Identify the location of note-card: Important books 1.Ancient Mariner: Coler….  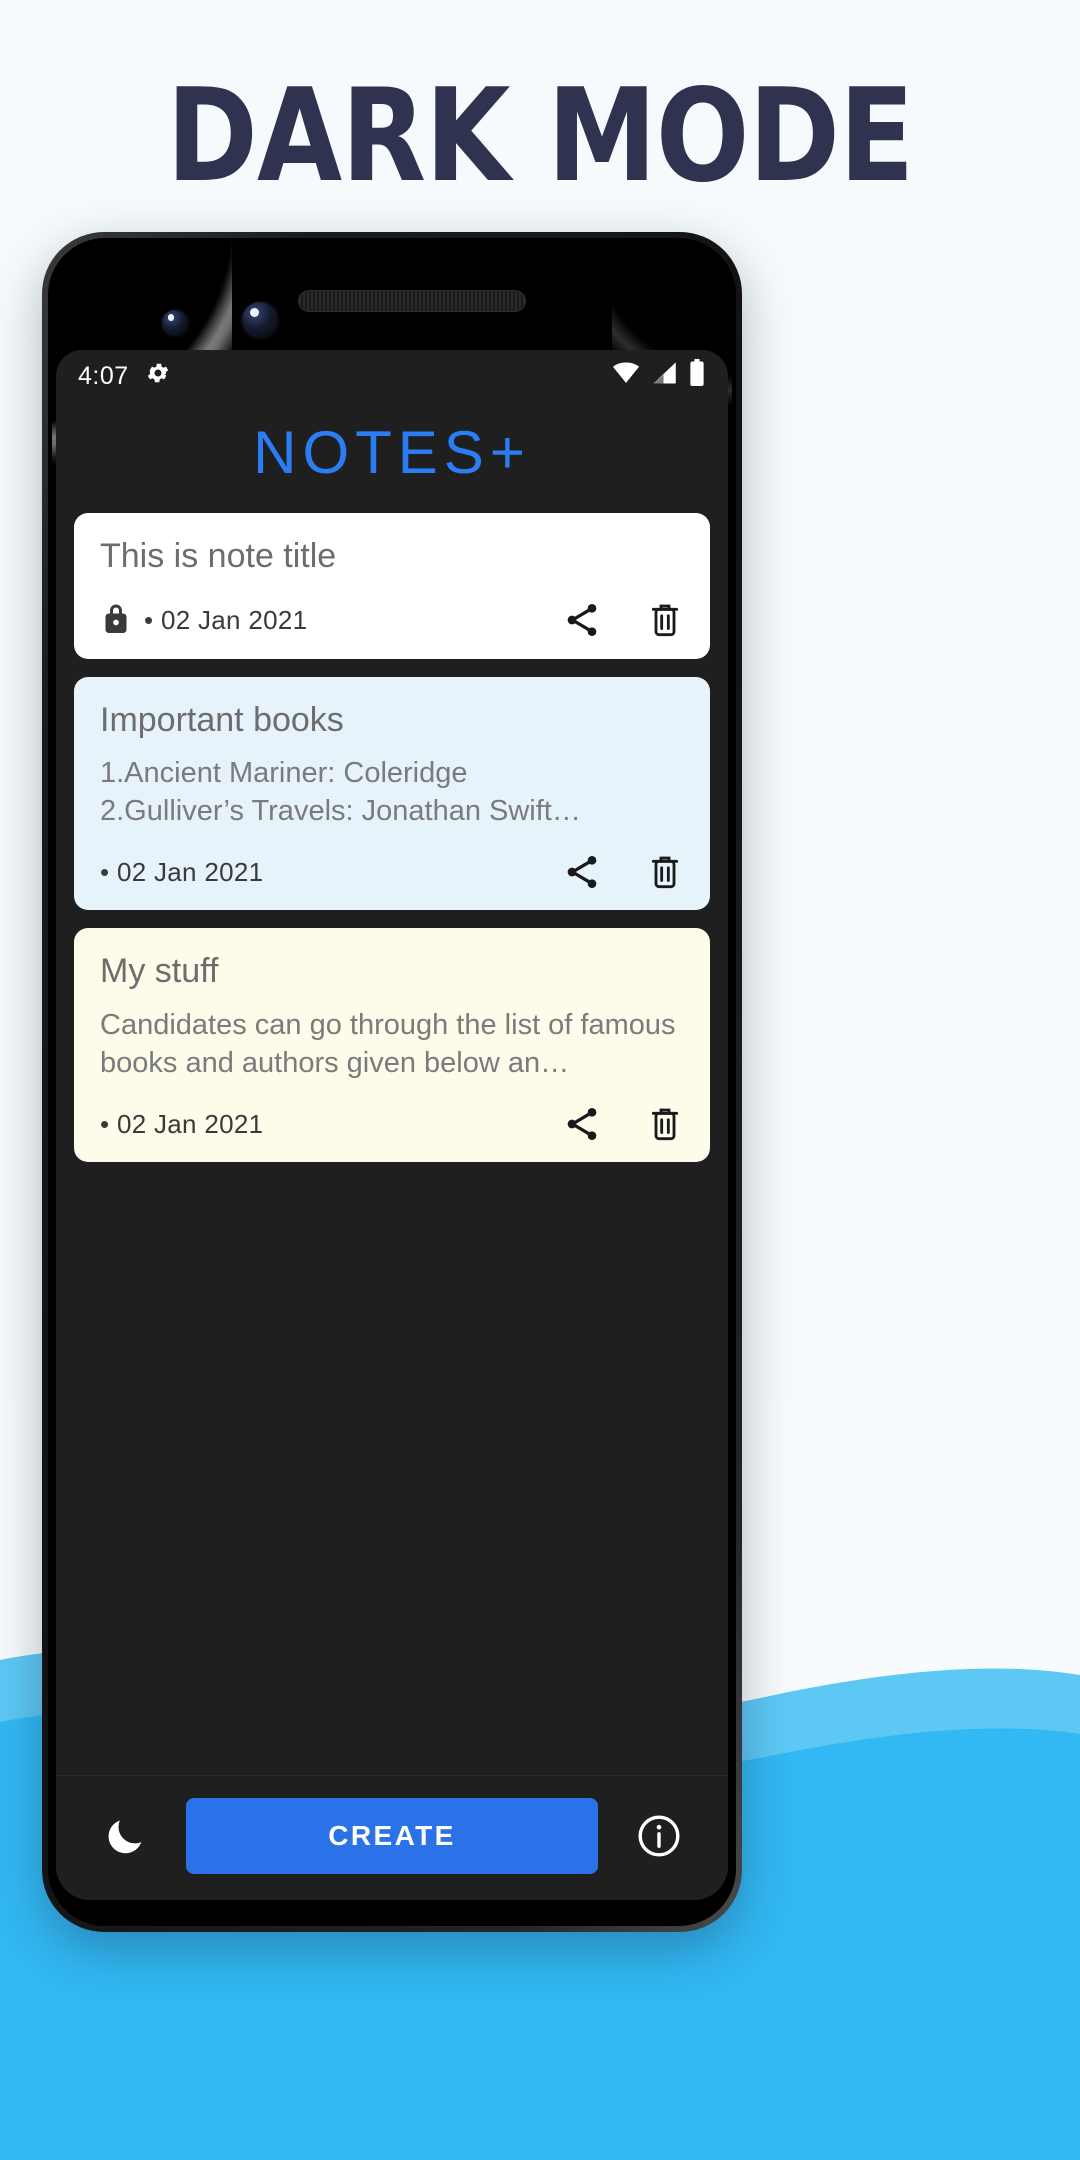
(392, 793).